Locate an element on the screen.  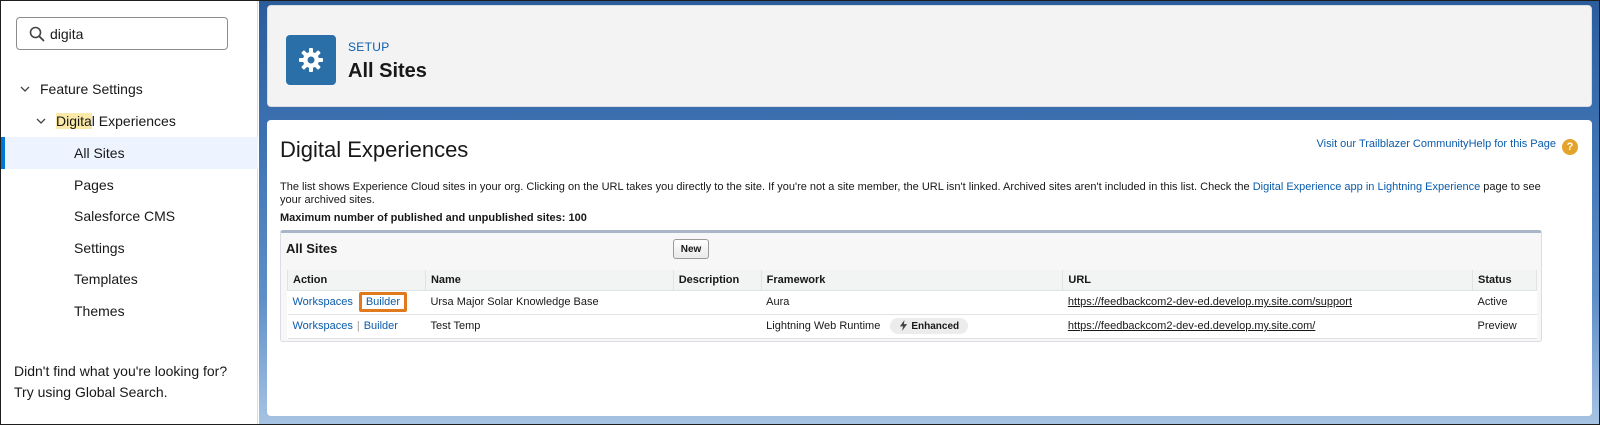
tree-item-label: Digital Experiences is located at coordinates (116, 121).